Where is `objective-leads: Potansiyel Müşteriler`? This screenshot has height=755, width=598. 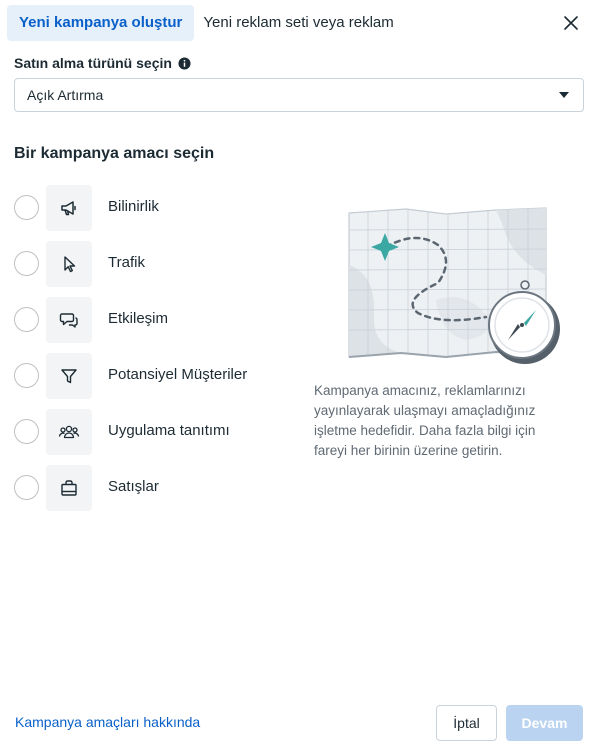 objective-leads: Potansiyel Müşteriler is located at coordinates (149, 376).